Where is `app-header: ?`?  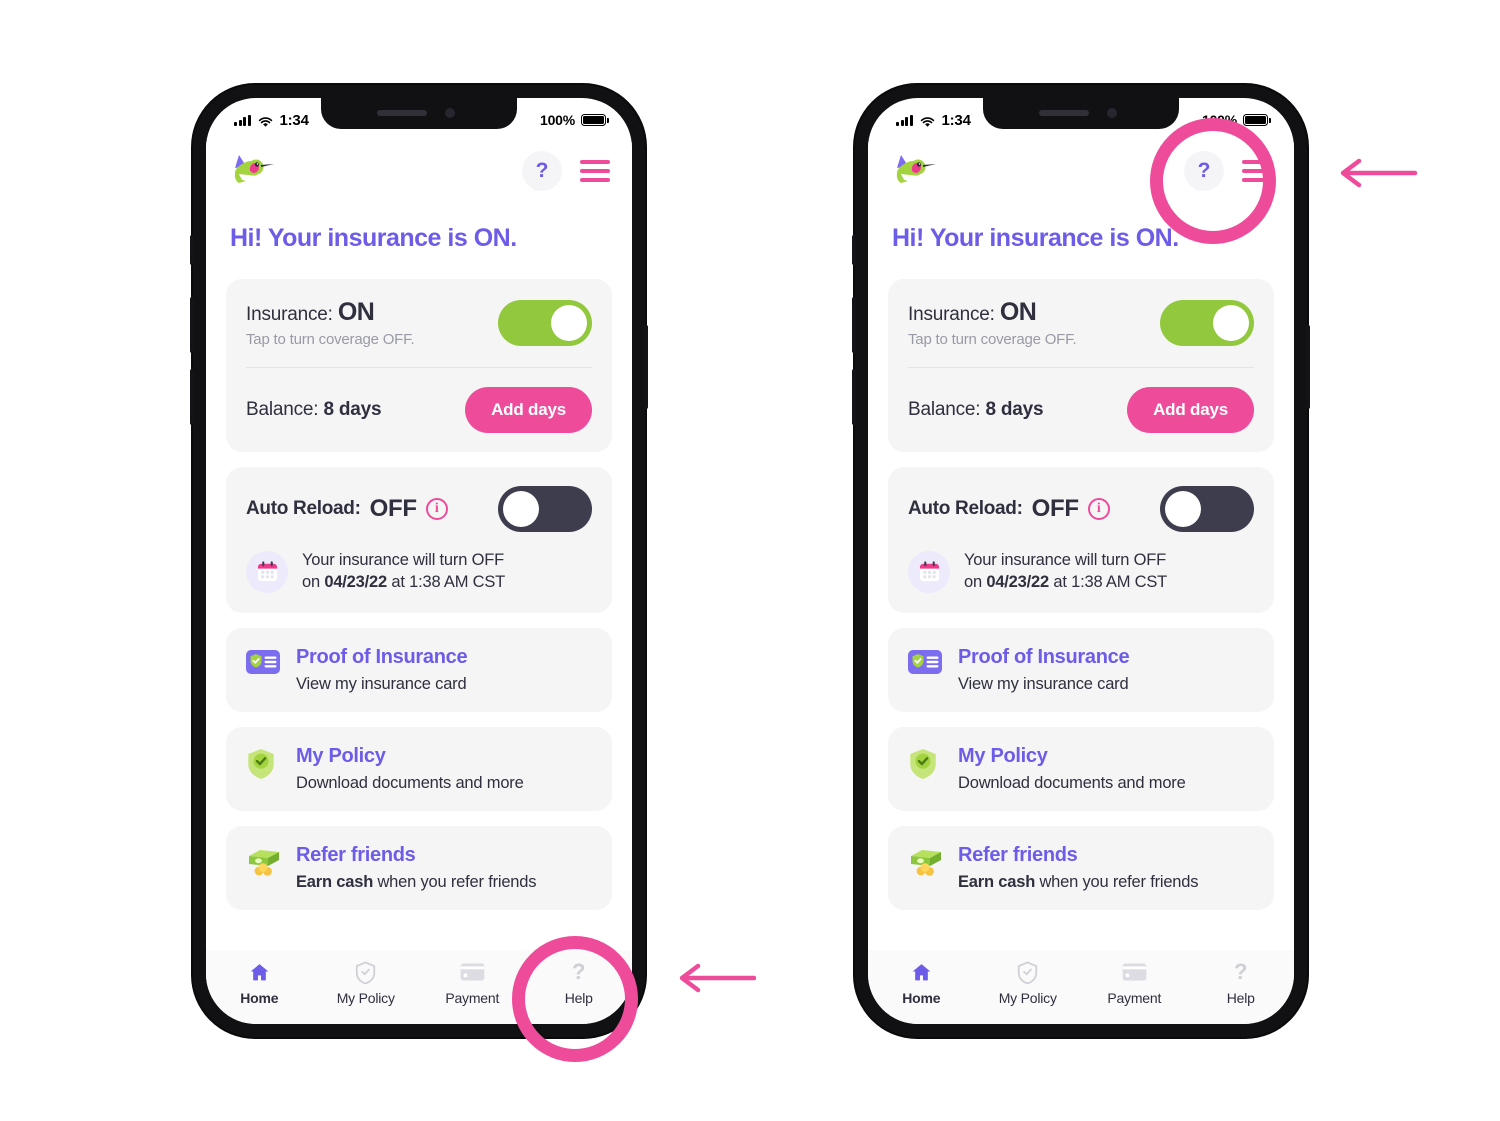 app-header: ? is located at coordinates (1081, 171).